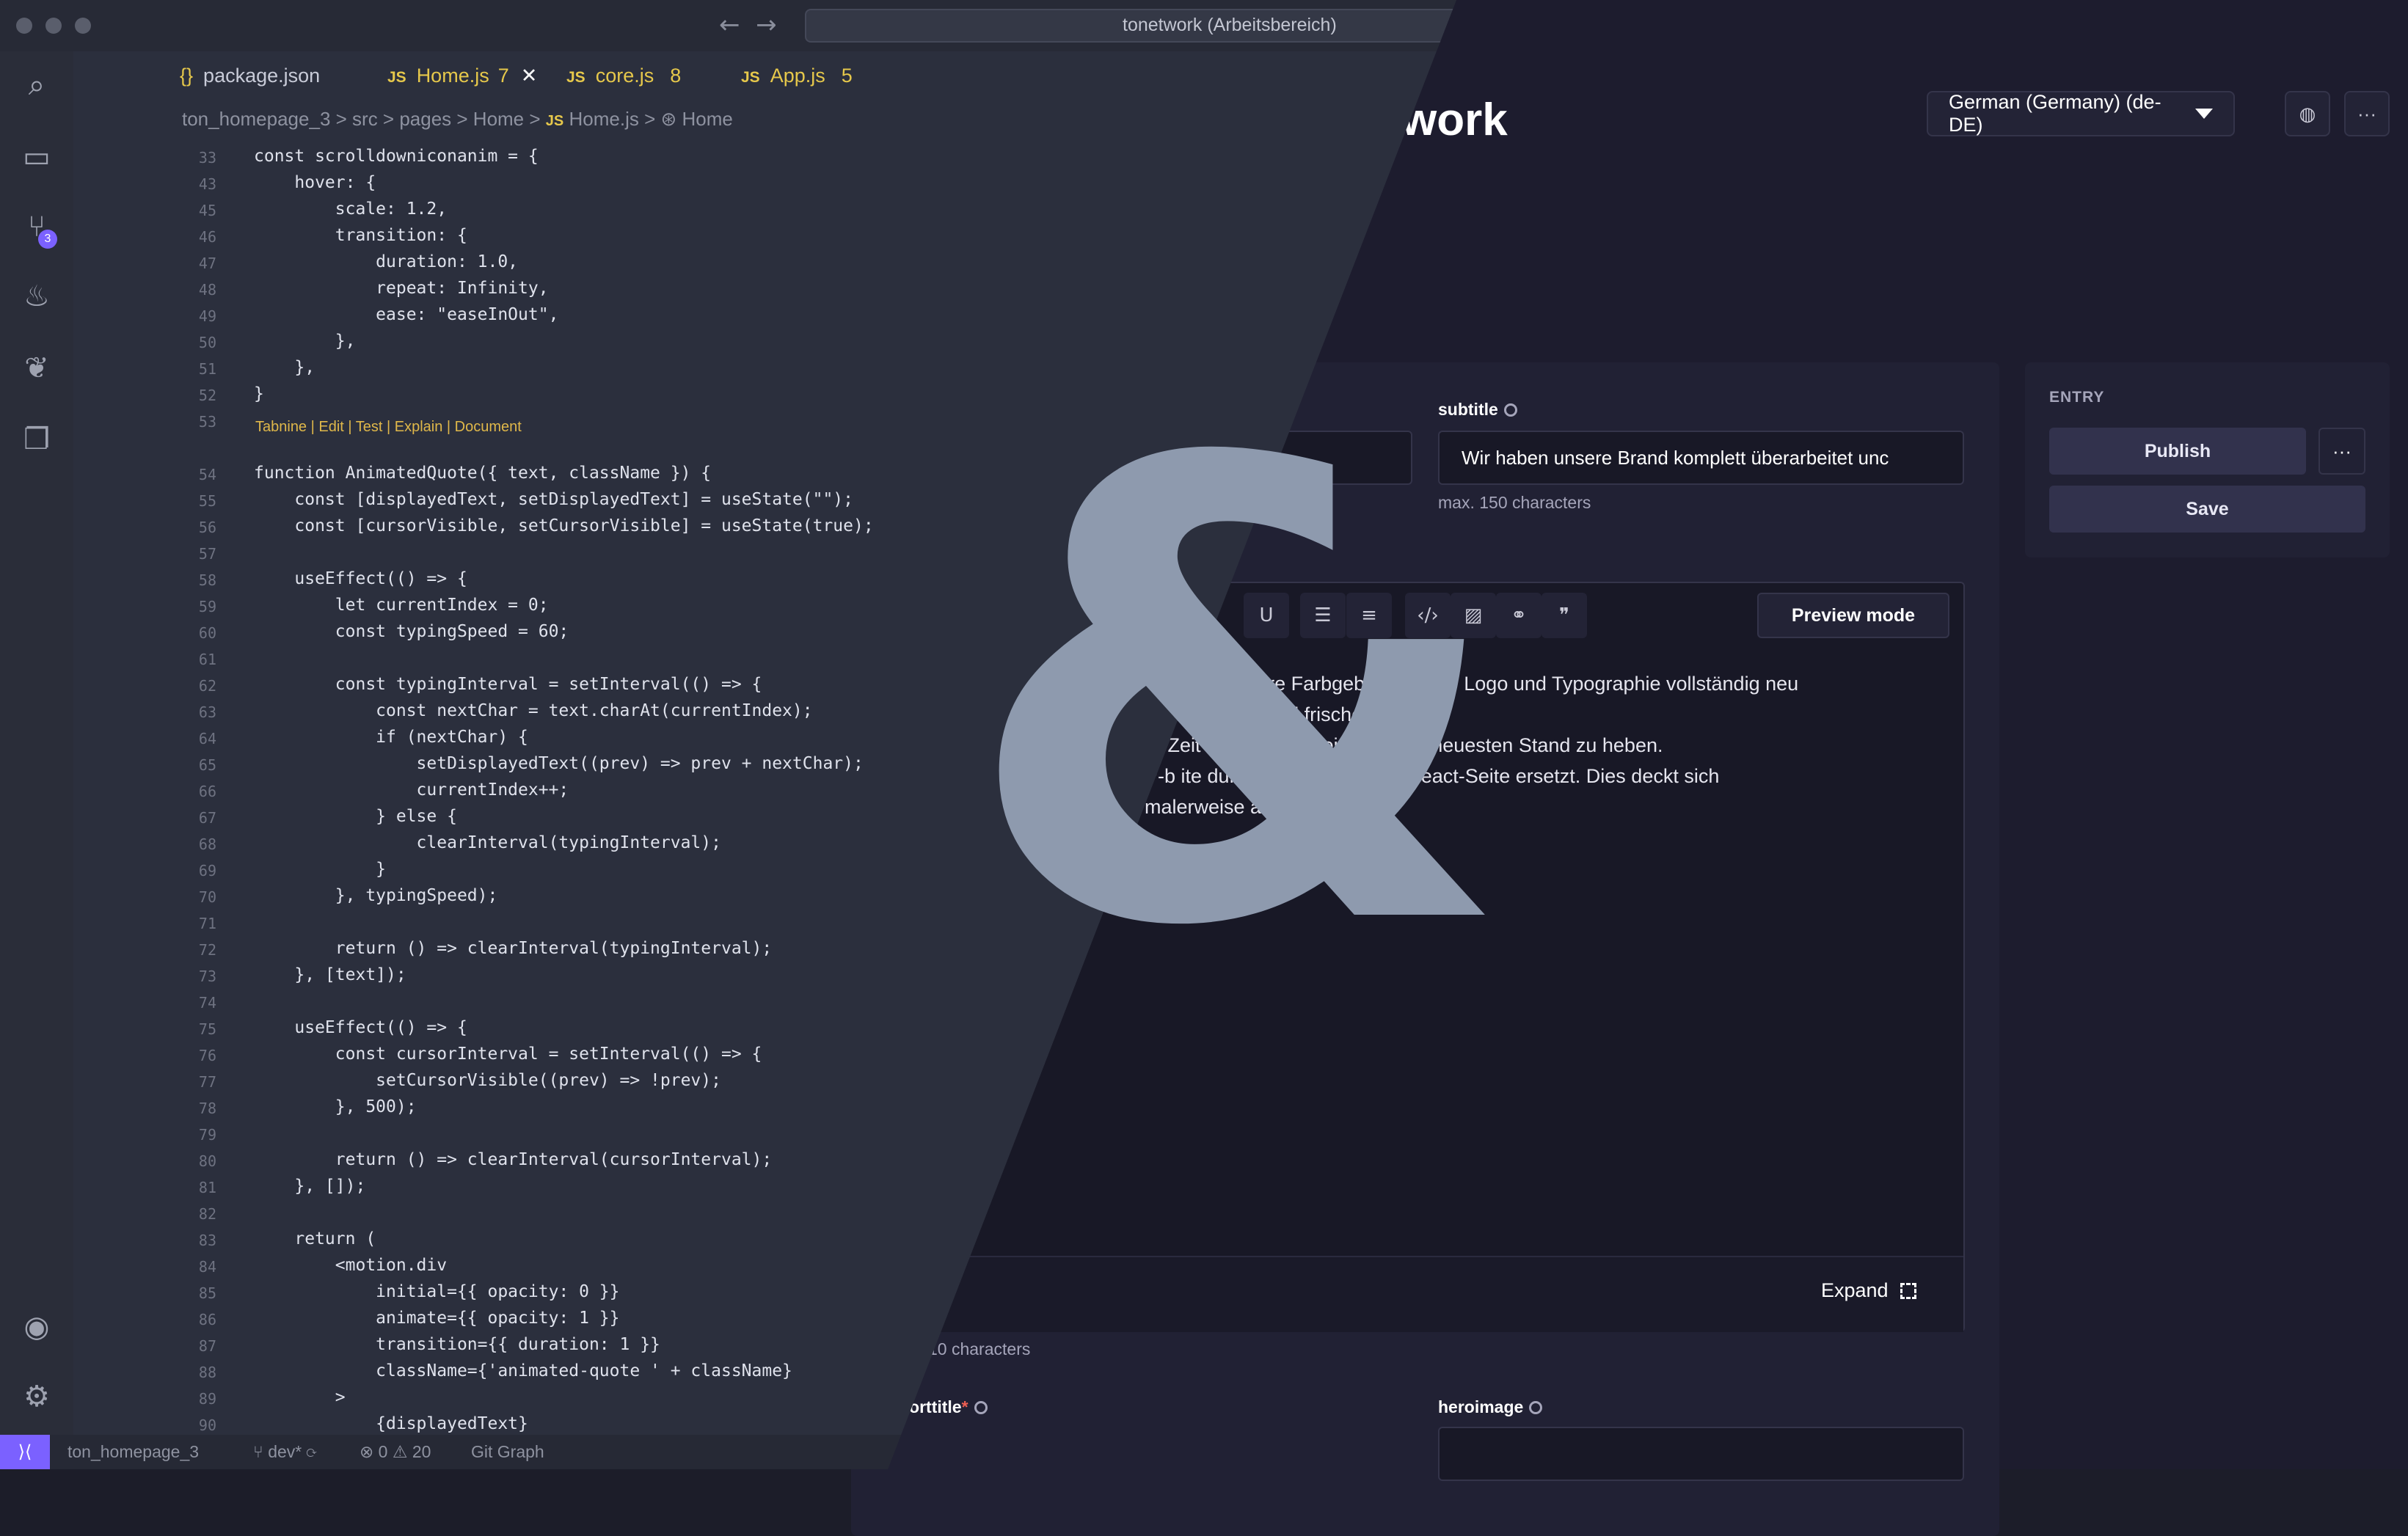  Describe the element at coordinates (207, 844) in the screenshot. I see `line-number: 68` at that location.